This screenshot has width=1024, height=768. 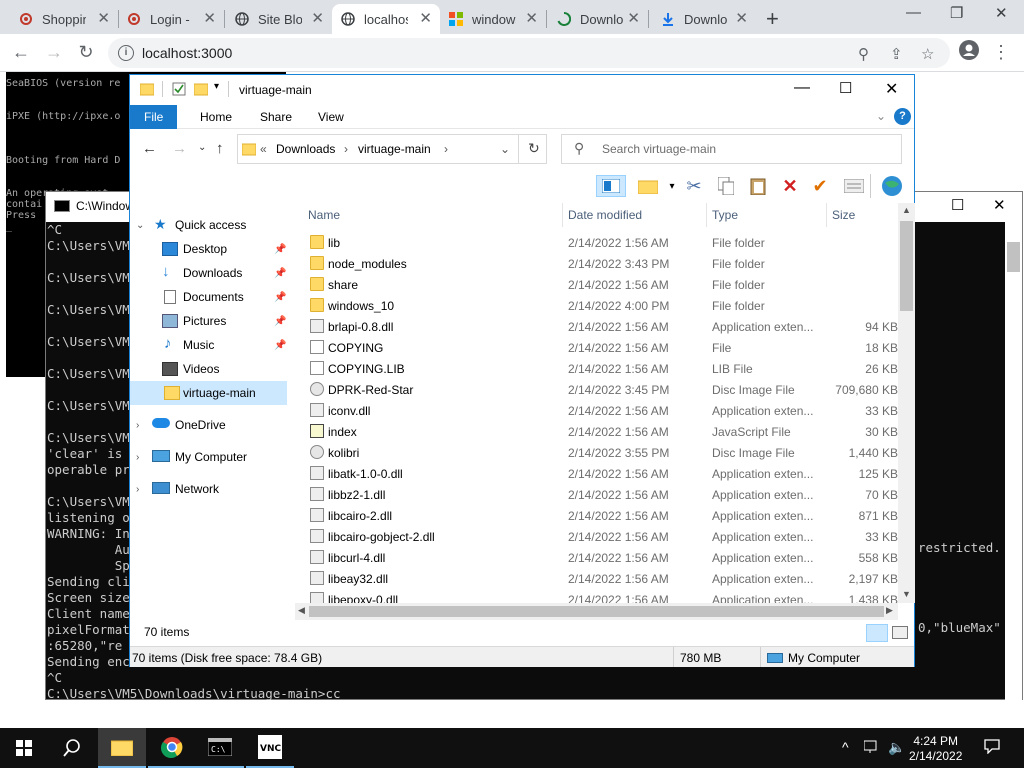 What do you see at coordinates (305, 149) in the screenshot?
I see `breadcrumb-downloads: Downloads` at bounding box center [305, 149].